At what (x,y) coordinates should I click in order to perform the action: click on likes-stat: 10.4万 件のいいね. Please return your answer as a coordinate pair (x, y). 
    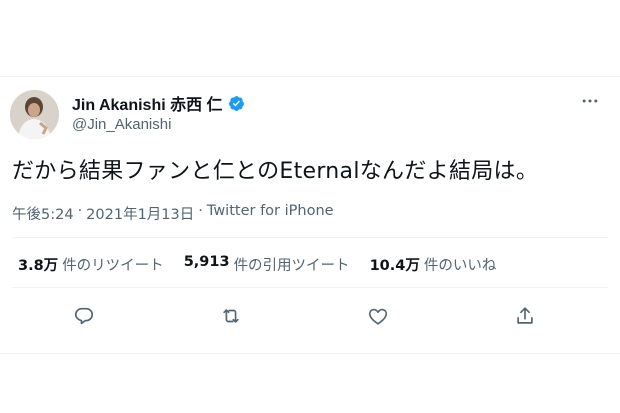
    Looking at the image, I should click on (433, 264).